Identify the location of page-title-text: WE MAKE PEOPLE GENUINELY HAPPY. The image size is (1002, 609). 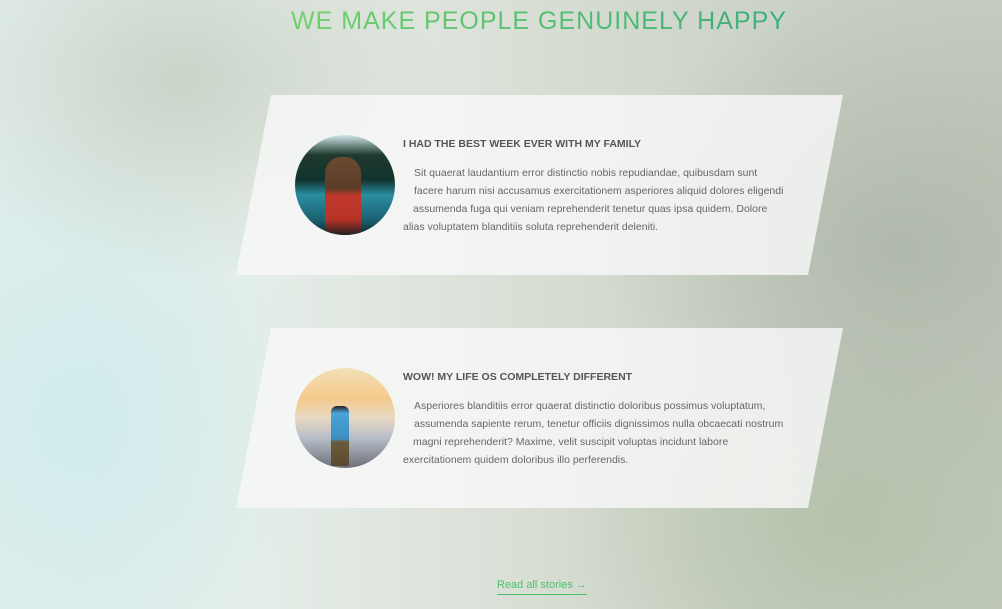
(539, 21).